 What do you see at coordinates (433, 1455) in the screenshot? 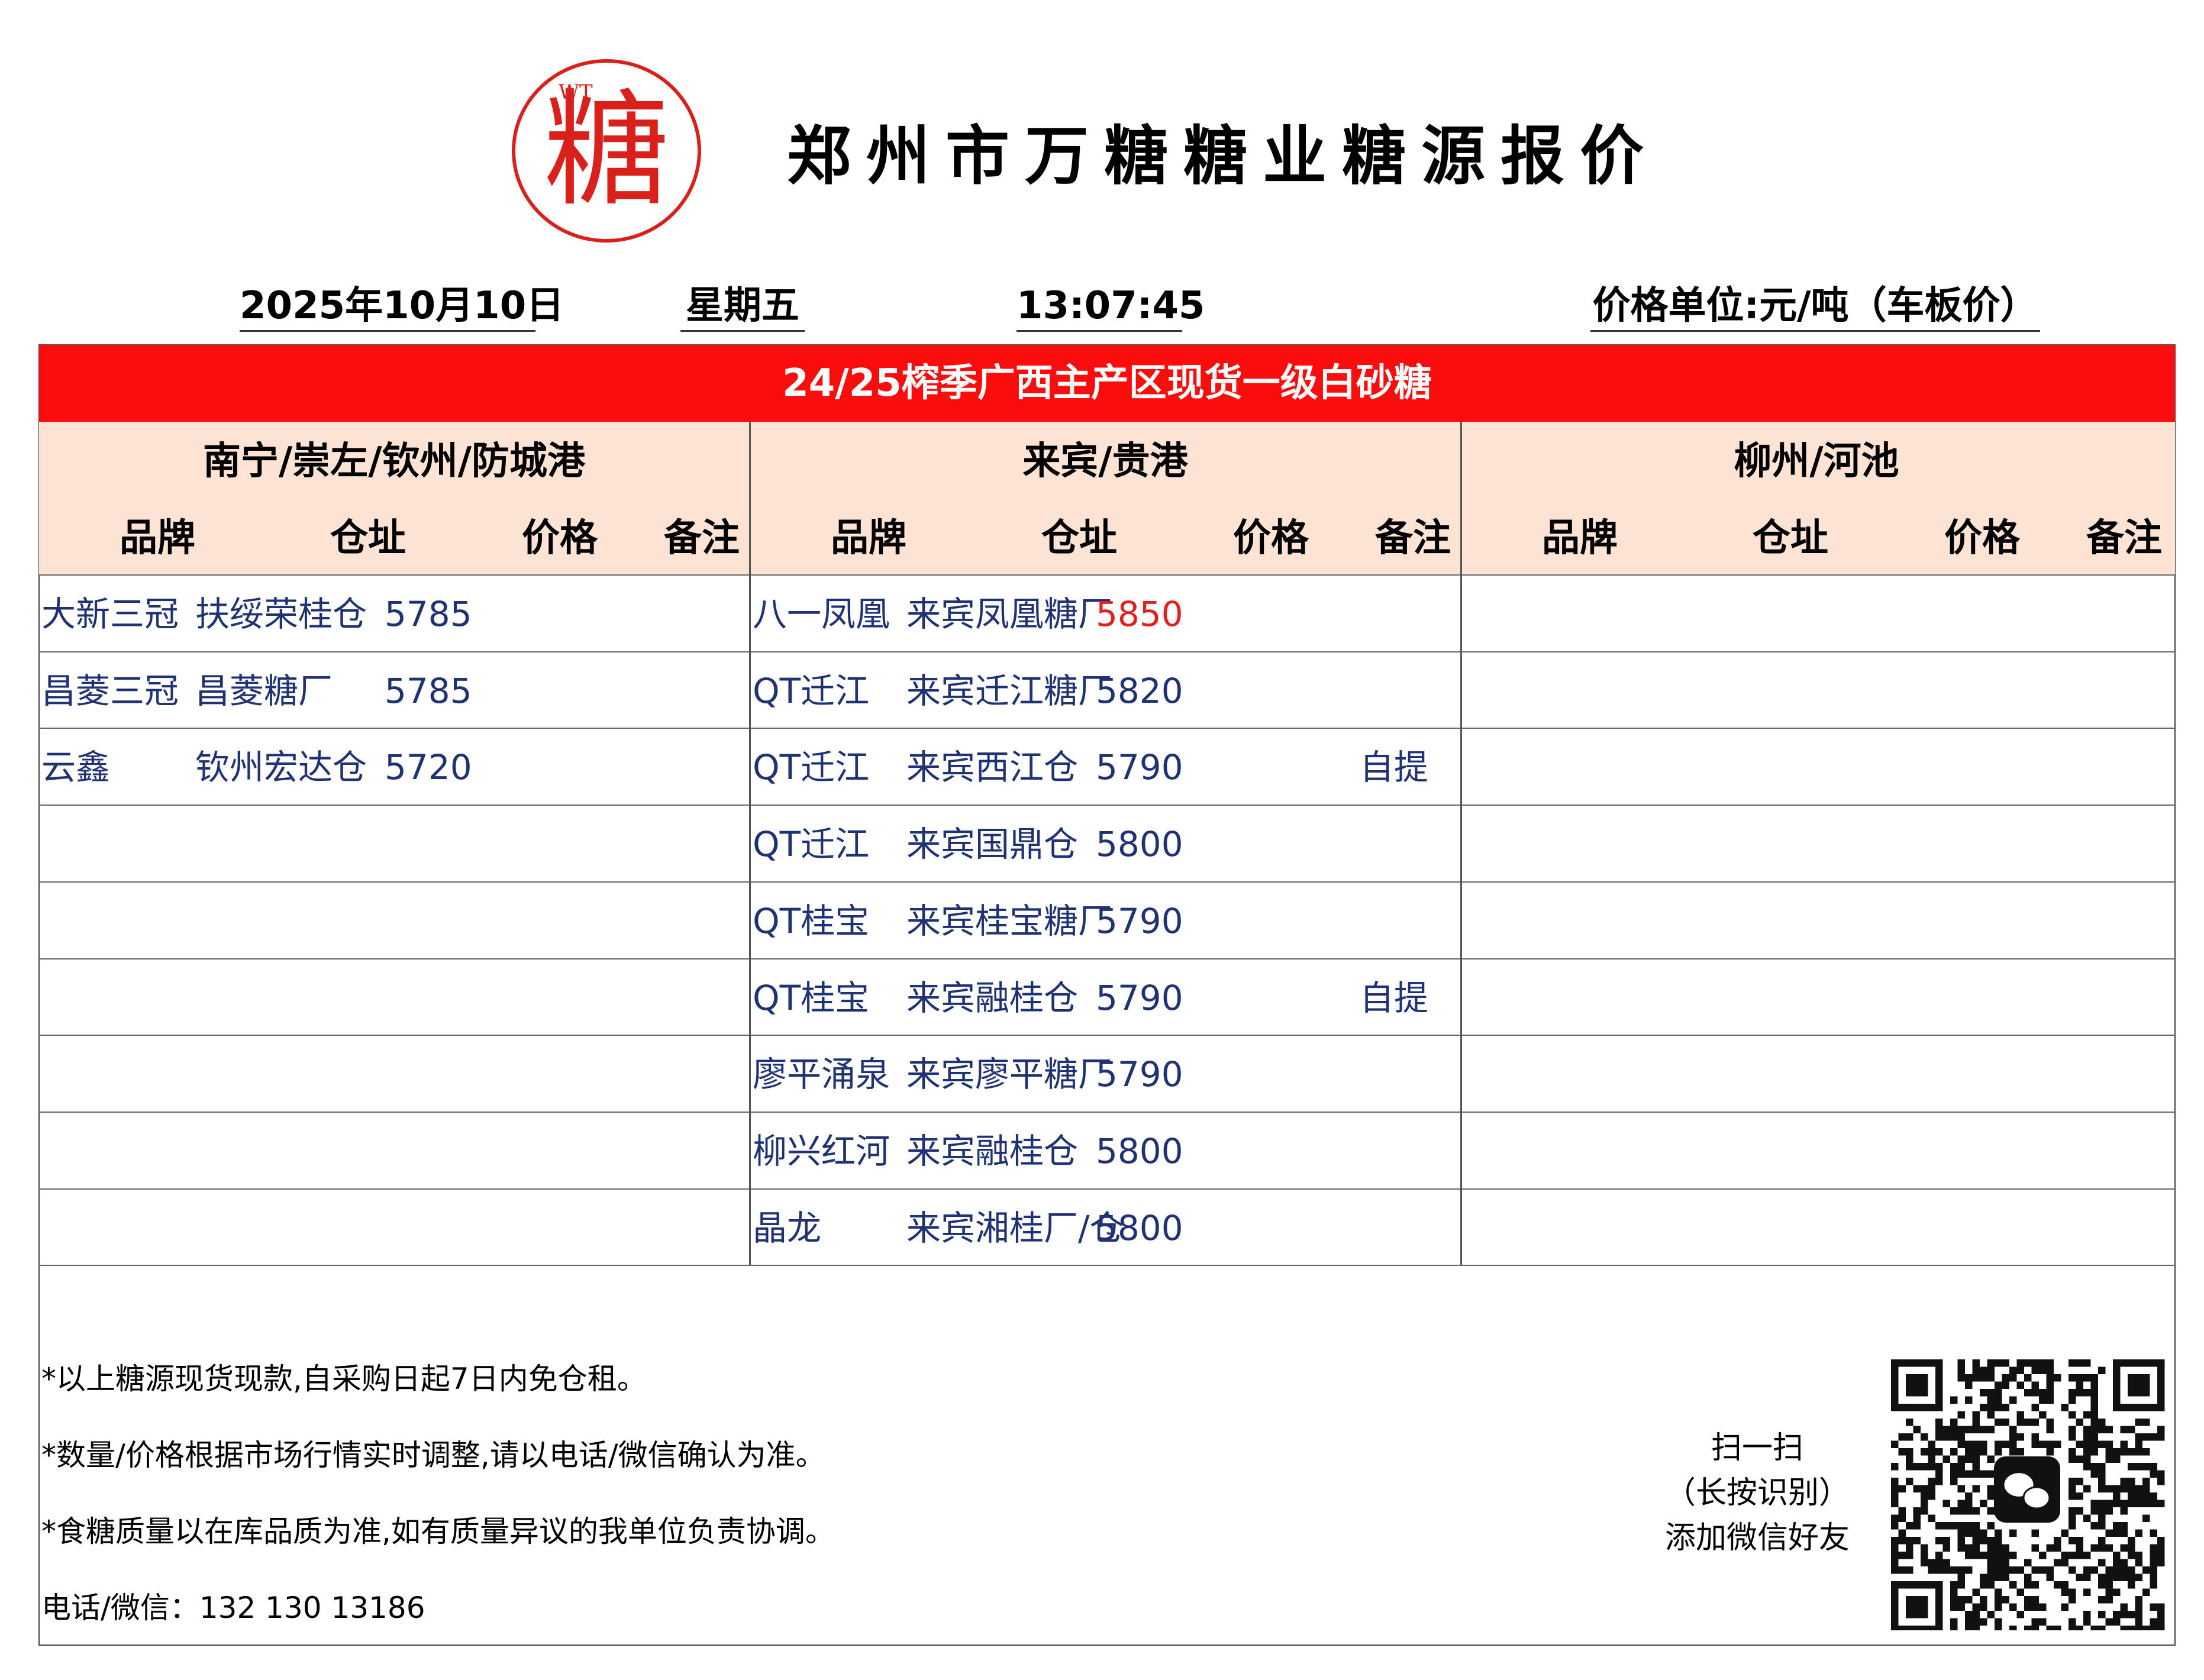
I see `note-line-2: *数量/价格根据市场行情实时调整,请以电话/微信确认为准。` at bounding box center [433, 1455].